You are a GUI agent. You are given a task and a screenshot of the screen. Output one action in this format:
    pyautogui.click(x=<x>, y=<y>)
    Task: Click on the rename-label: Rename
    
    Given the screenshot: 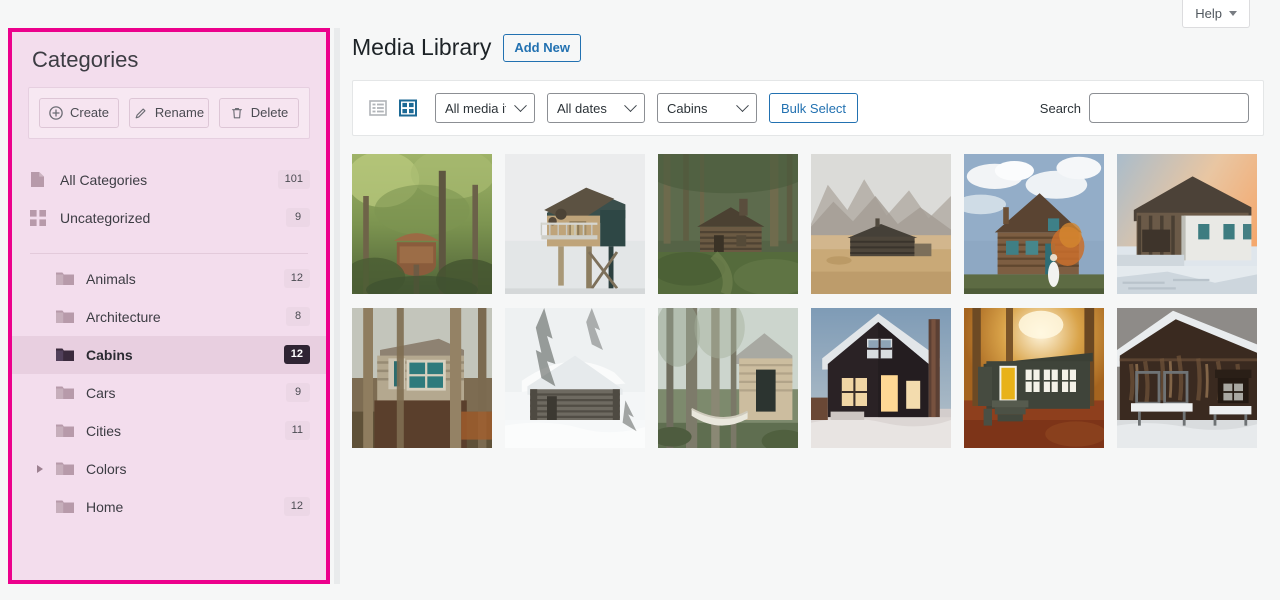 What is the action you would take?
    pyautogui.click(x=179, y=113)
    